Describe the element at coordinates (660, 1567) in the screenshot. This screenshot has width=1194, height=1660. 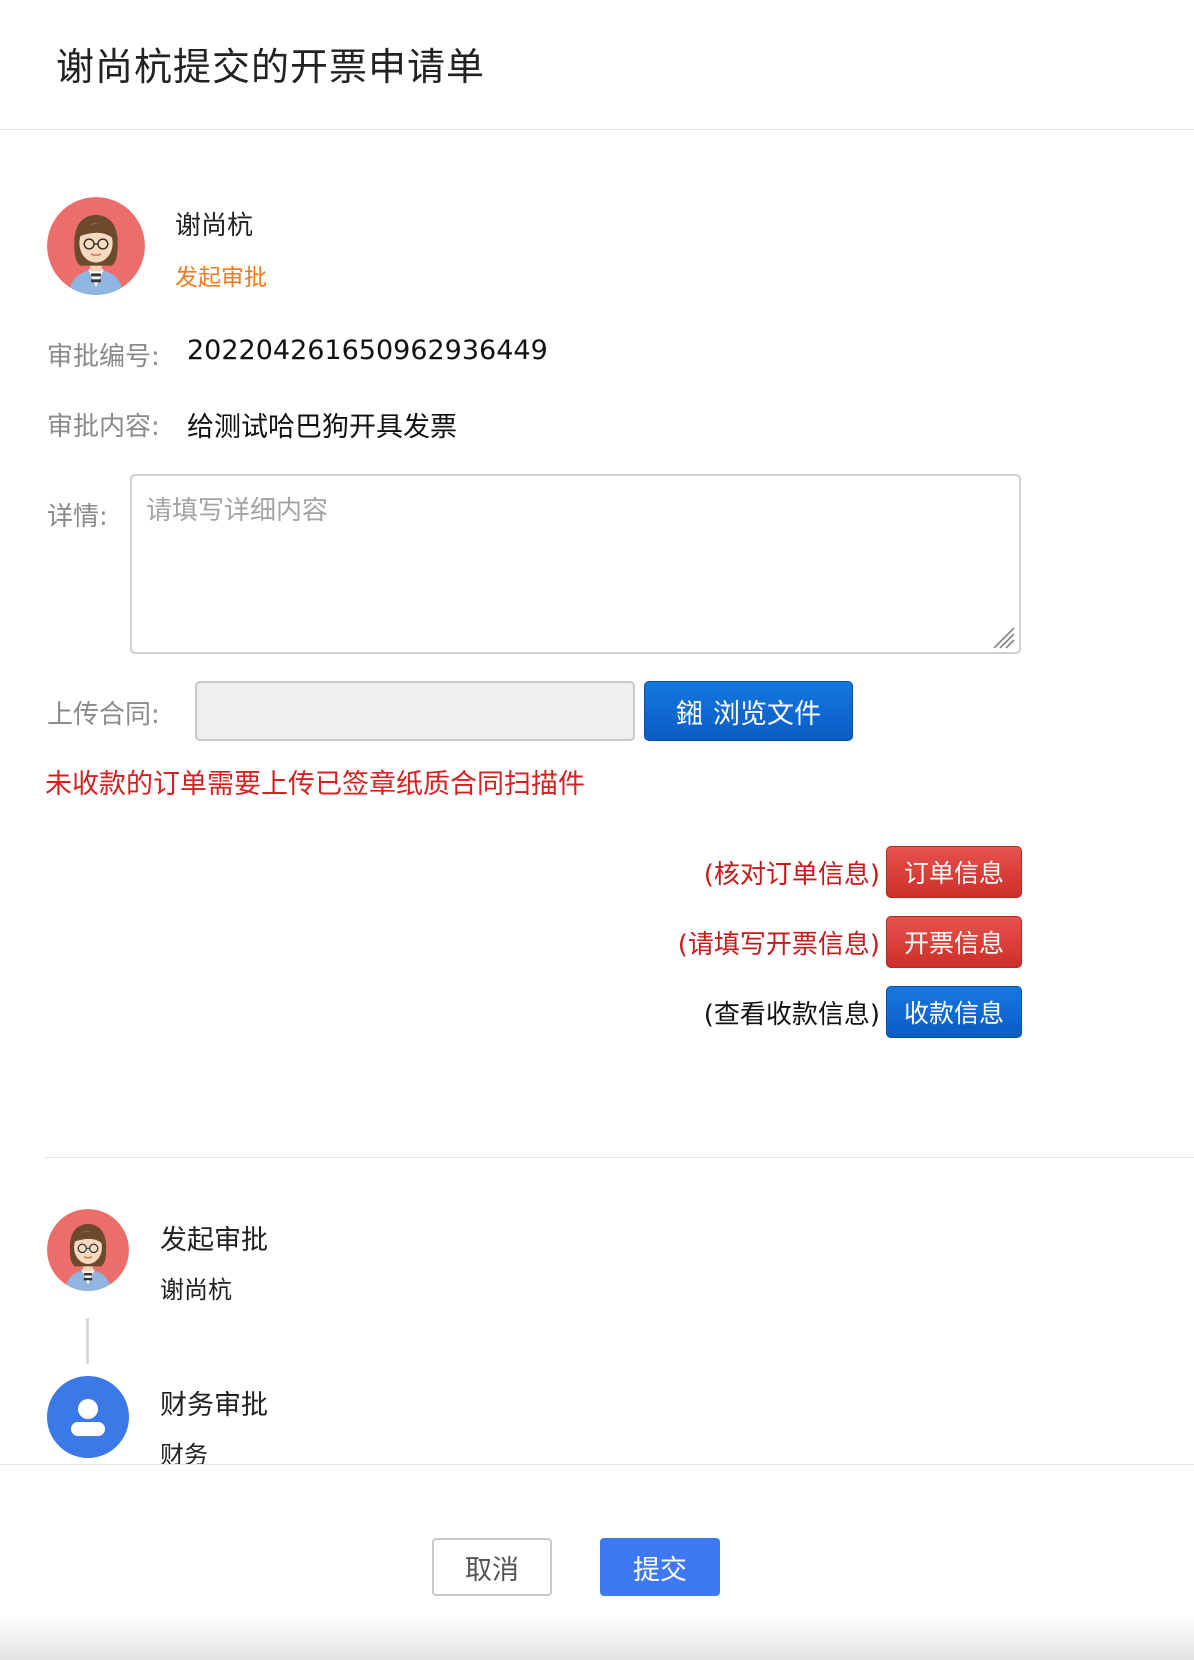
I see `submit-button: 提交` at that location.